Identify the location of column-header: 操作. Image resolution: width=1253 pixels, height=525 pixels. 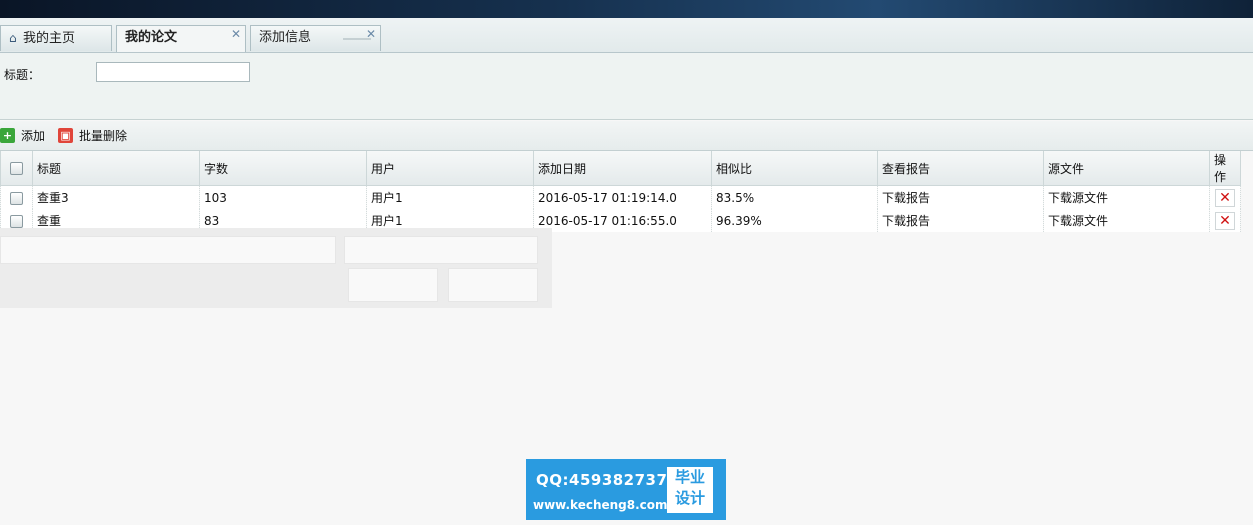
(1225, 168).